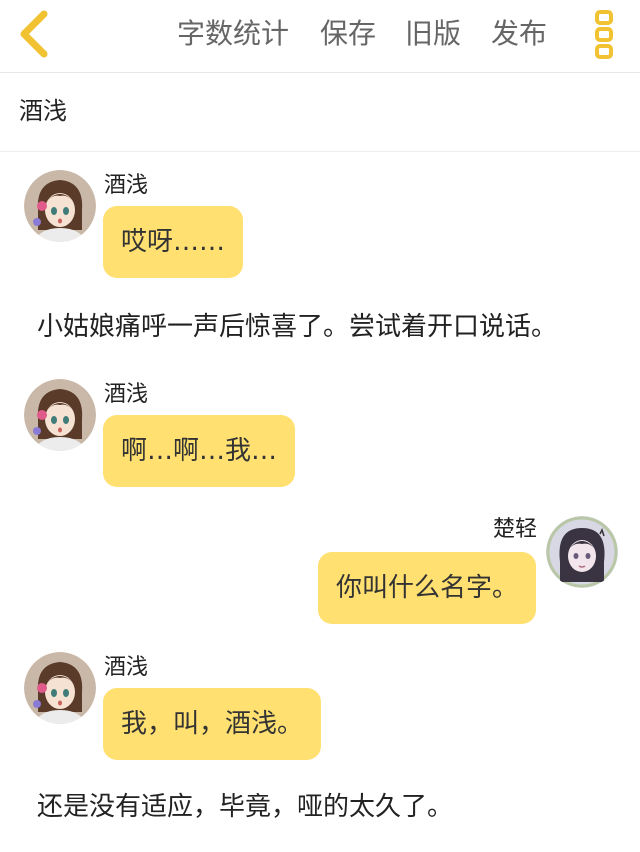 This screenshot has width=640, height=852. Describe the element at coordinates (348, 34) in the screenshot. I see `save-button: 保存` at that location.